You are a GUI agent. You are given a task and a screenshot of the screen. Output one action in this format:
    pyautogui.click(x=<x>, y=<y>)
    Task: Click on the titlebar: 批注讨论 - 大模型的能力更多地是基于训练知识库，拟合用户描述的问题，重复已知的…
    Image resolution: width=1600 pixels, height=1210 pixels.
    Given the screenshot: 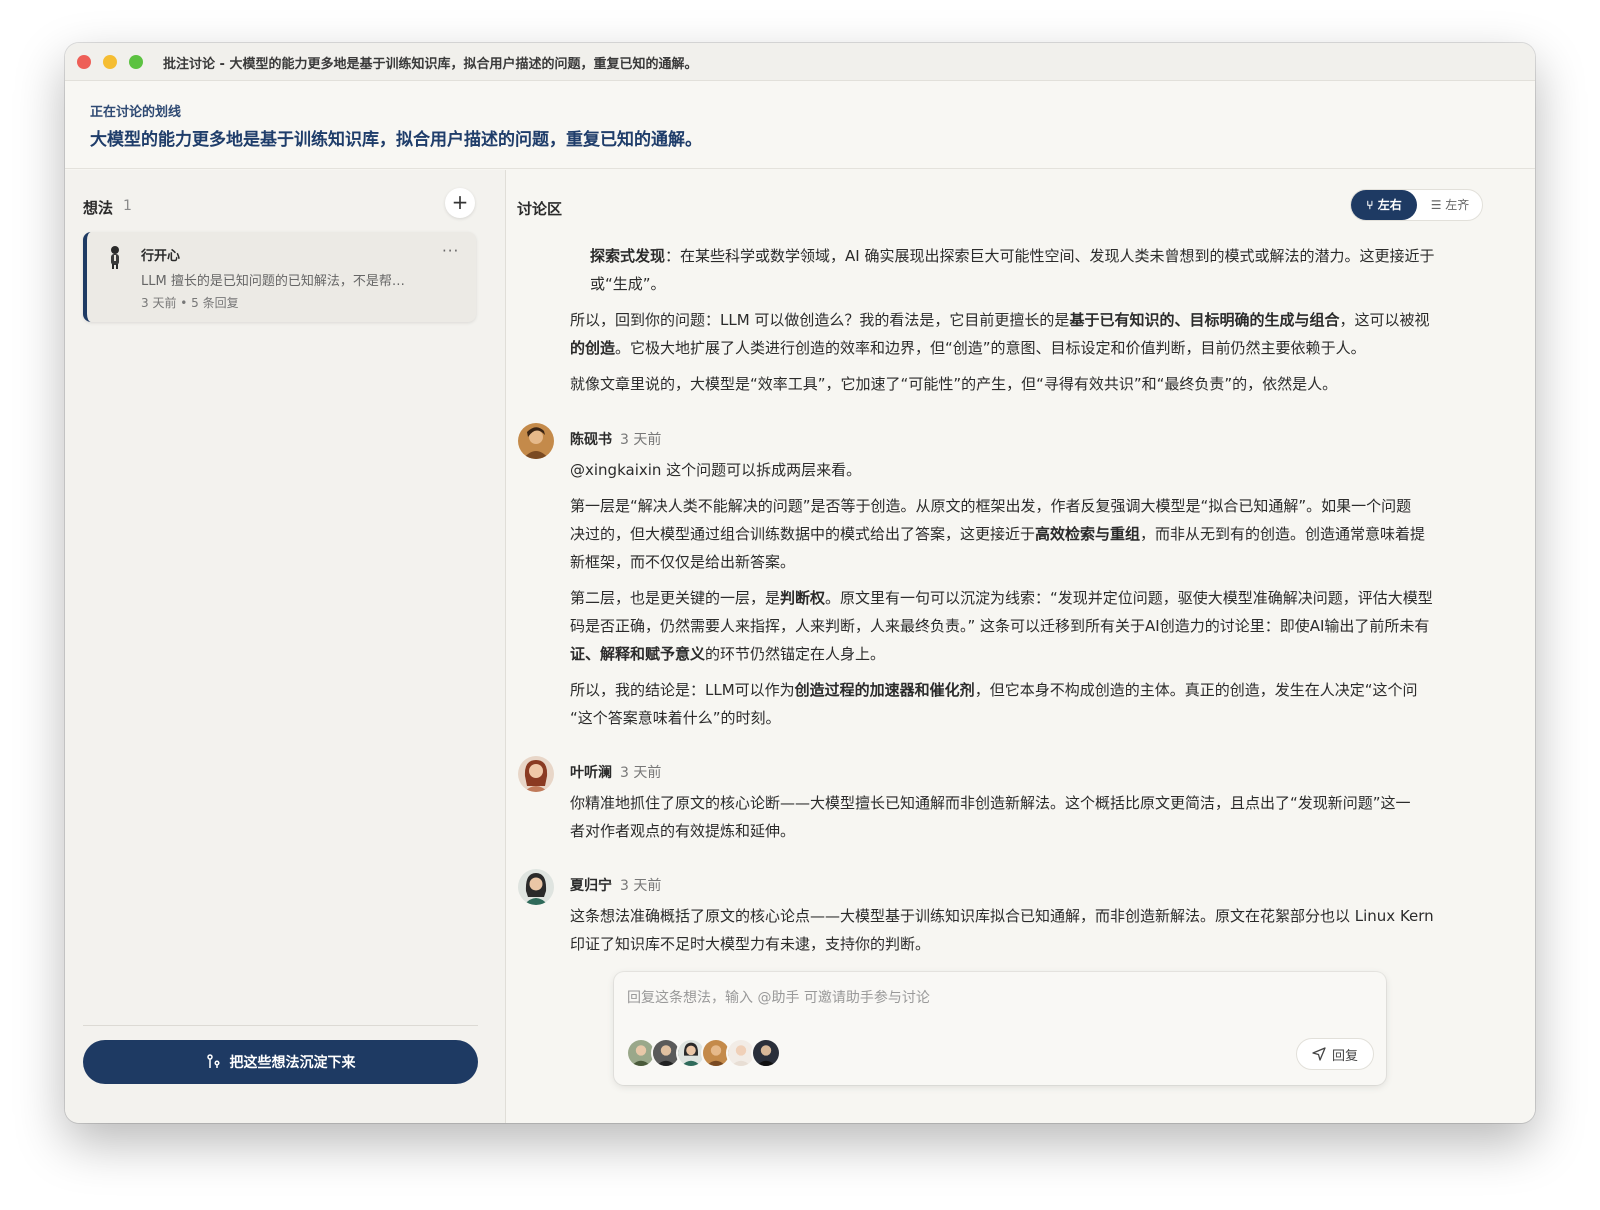 What is the action you would take?
    pyautogui.click(x=800, y=62)
    